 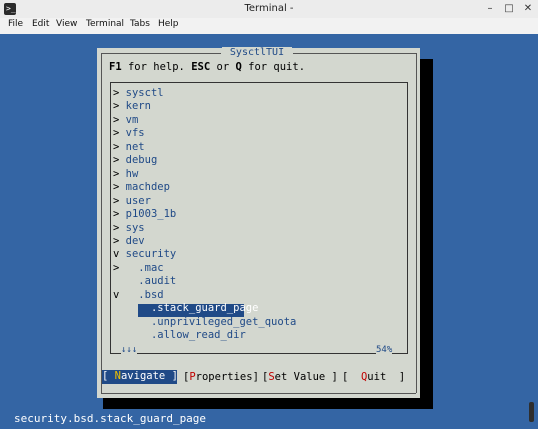 I want to click on tree-item: > hw, so click(x=125, y=174).